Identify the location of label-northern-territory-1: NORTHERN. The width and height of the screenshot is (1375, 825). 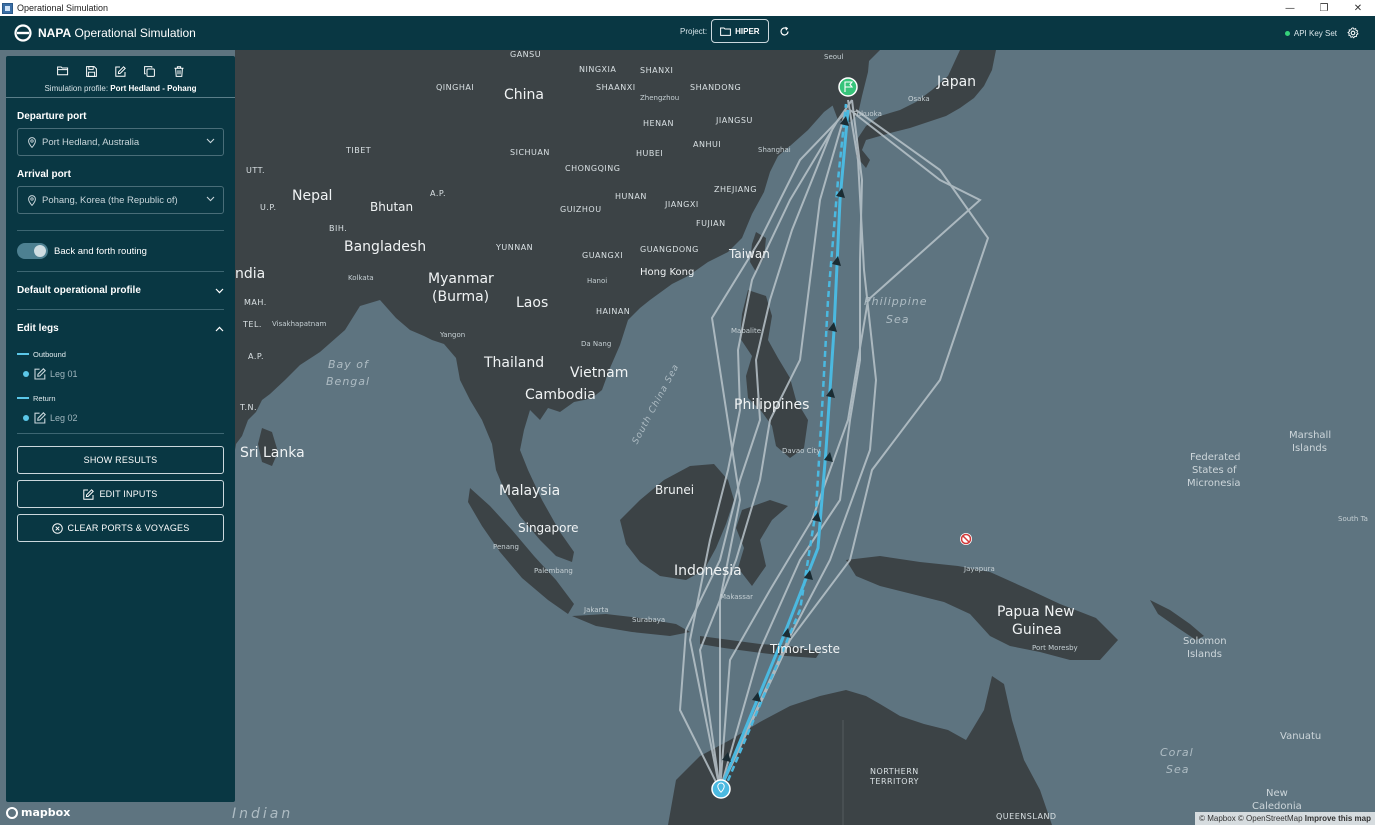
(894, 771).